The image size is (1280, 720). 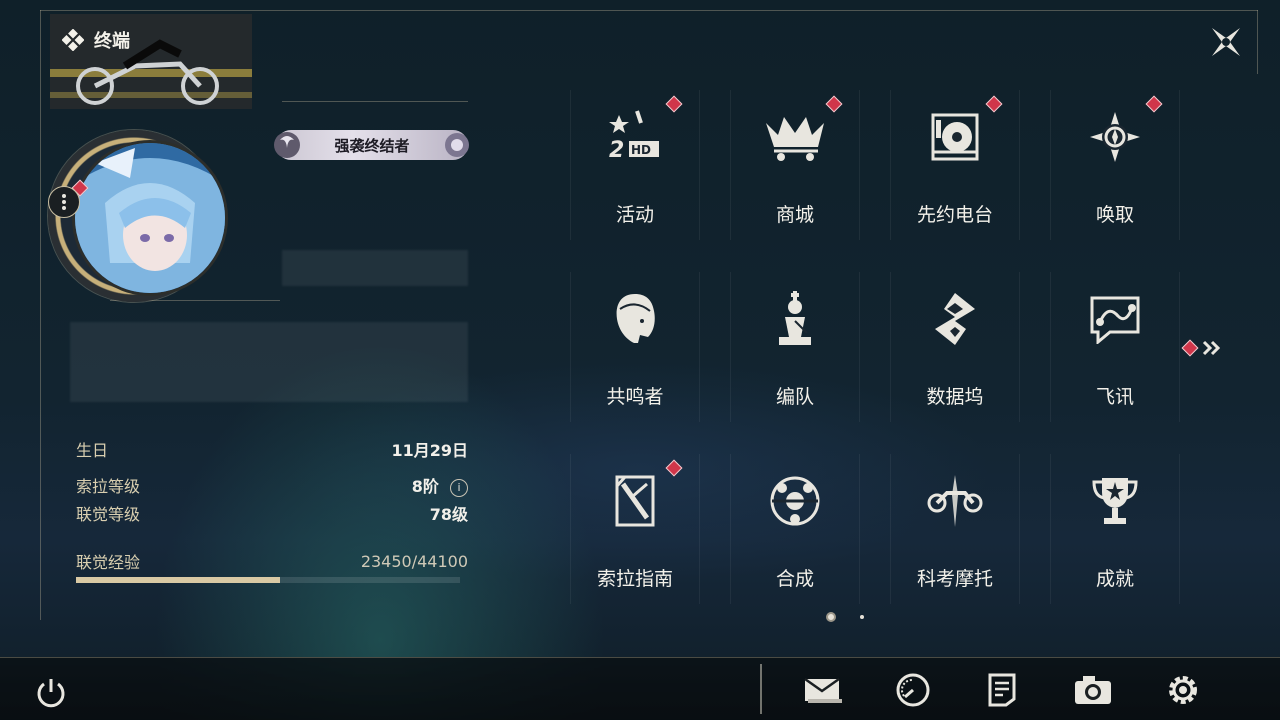 I want to click on frame-right-line, so click(x=1257, y=42).